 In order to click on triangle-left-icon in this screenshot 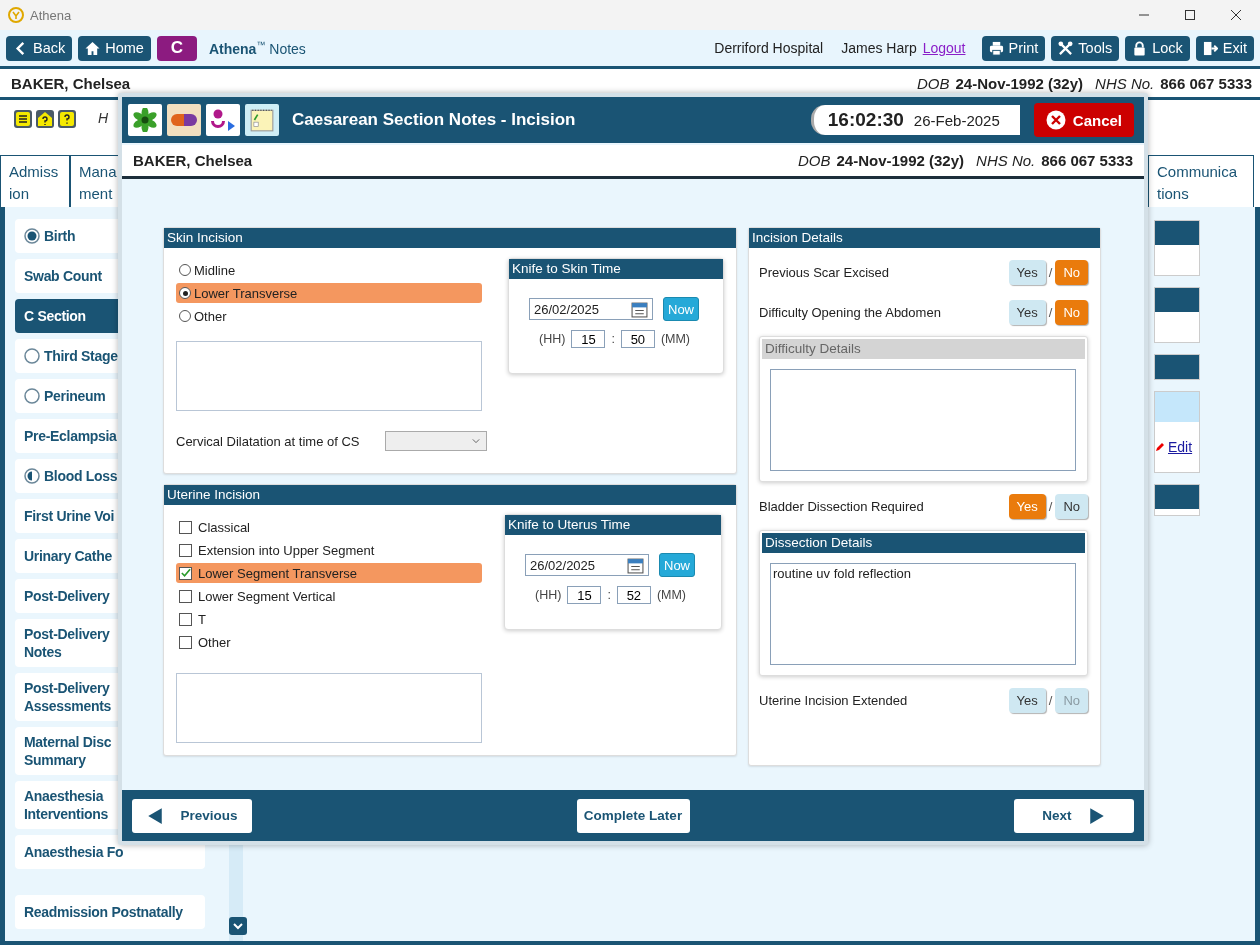, I will do `click(155, 815)`.